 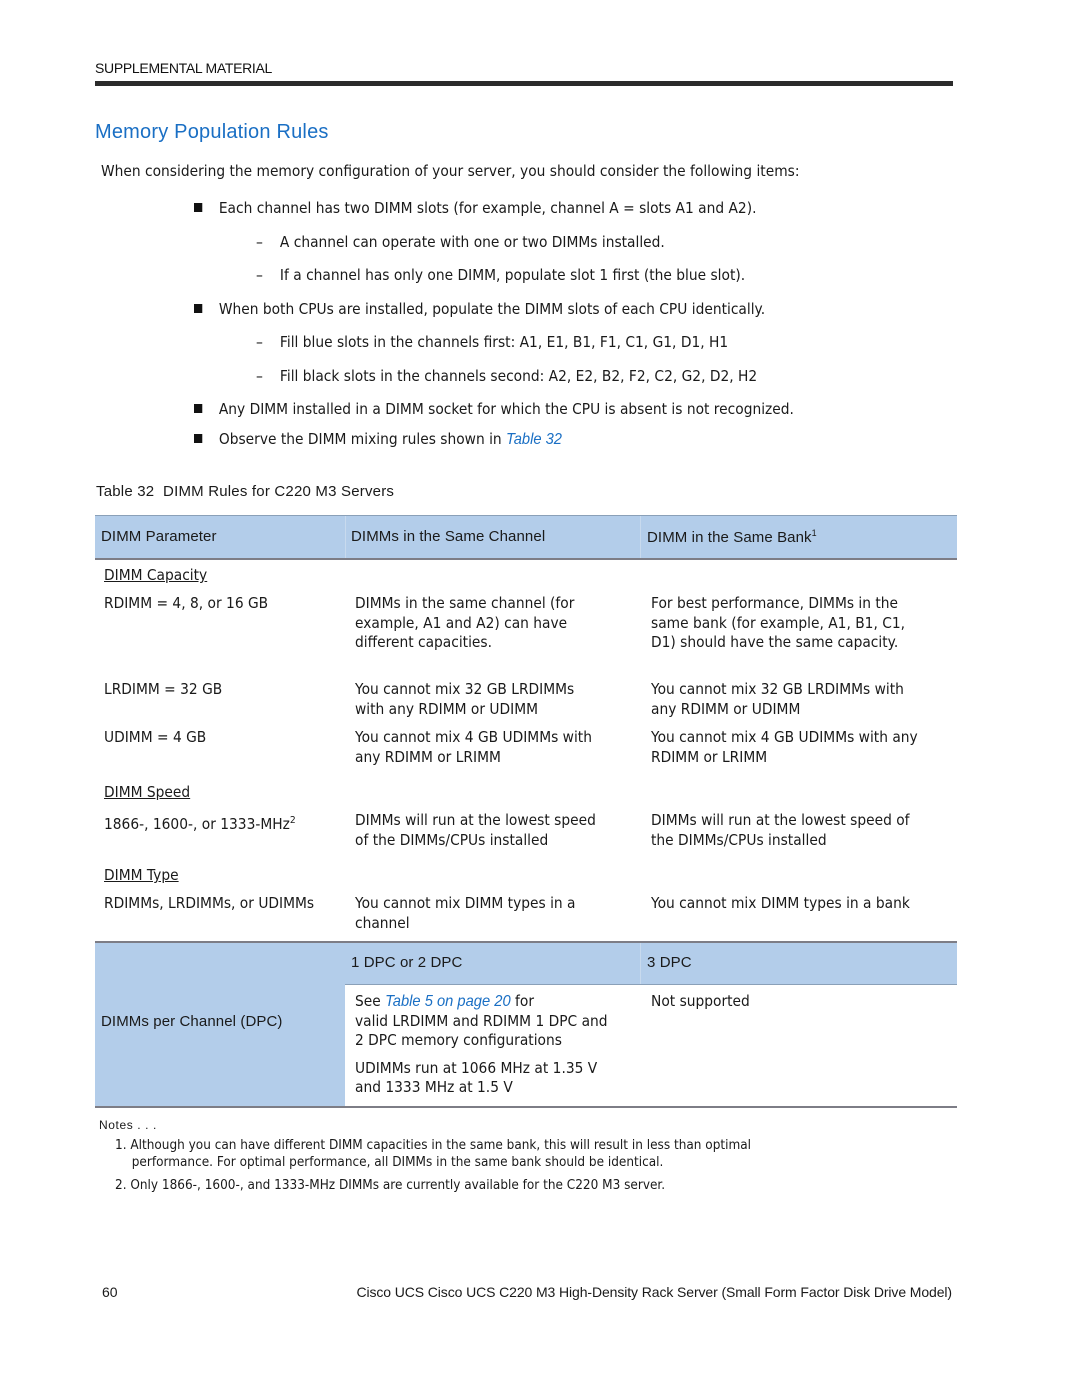 What do you see at coordinates (155, 737) in the screenshot?
I see `param-cell: UDIMM = 4 GB` at bounding box center [155, 737].